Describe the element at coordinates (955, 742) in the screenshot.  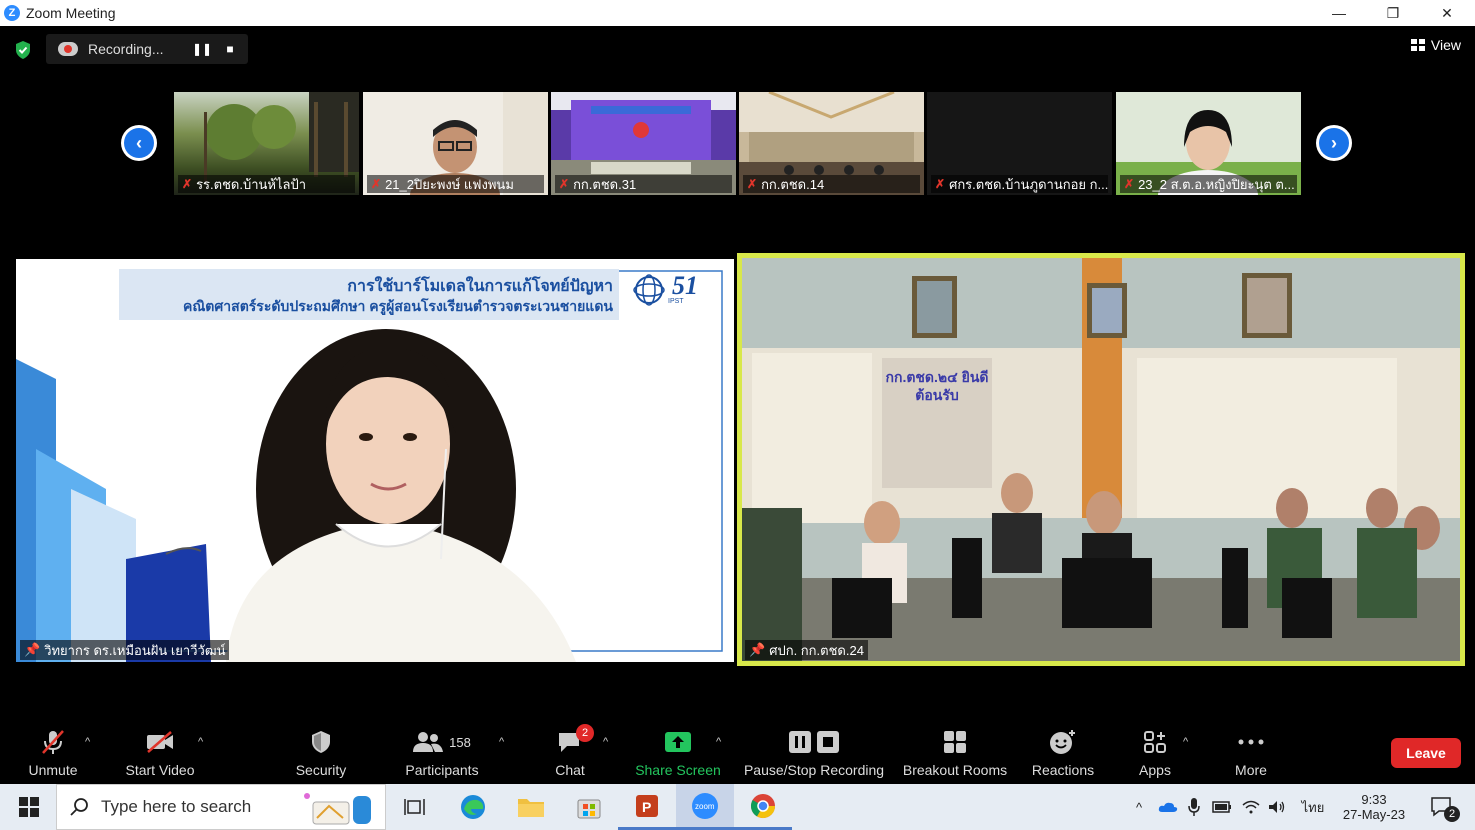
I see `breakout-rooms-icon` at that location.